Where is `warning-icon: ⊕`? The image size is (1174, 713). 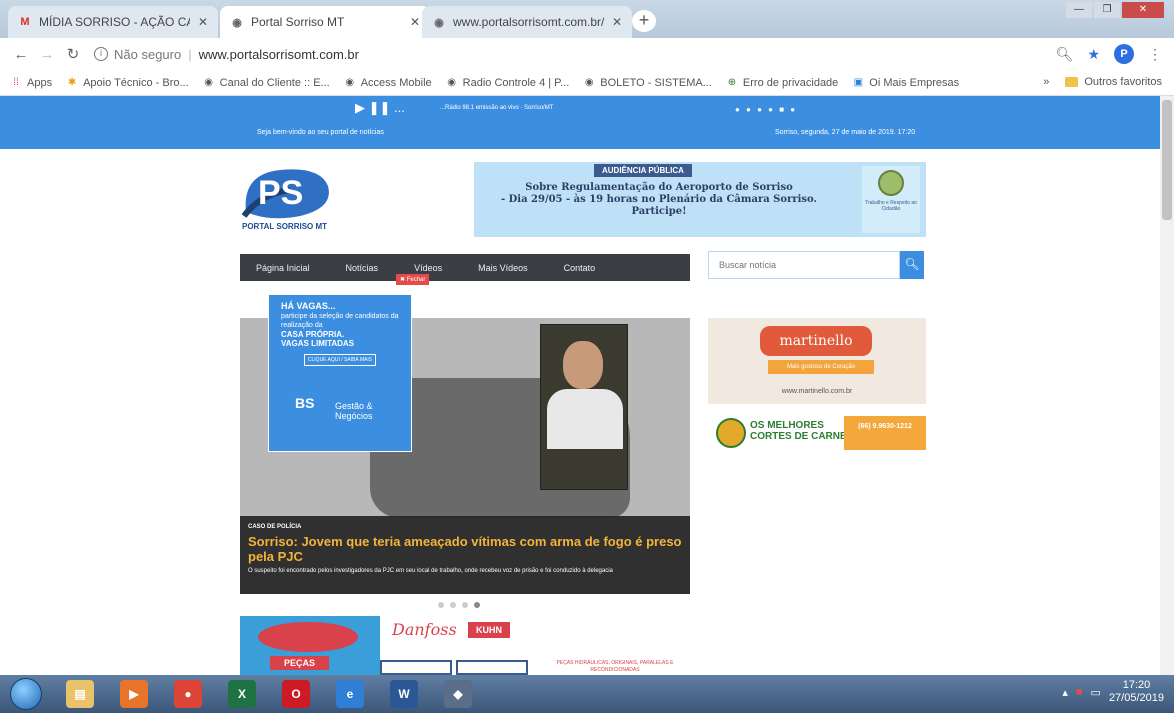
warning-icon: ⊕ is located at coordinates (732, 82).